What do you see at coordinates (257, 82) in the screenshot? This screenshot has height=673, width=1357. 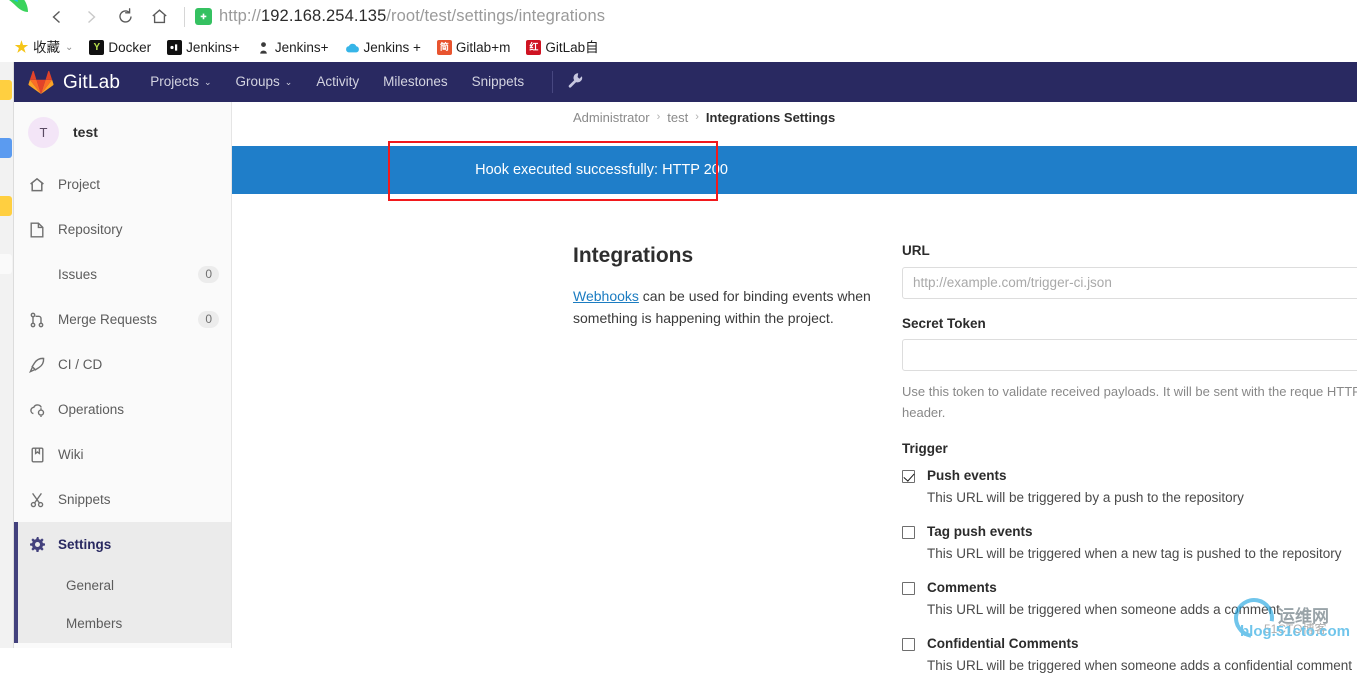 I see `nav-label: Groups` at bounding box center [257, 82].